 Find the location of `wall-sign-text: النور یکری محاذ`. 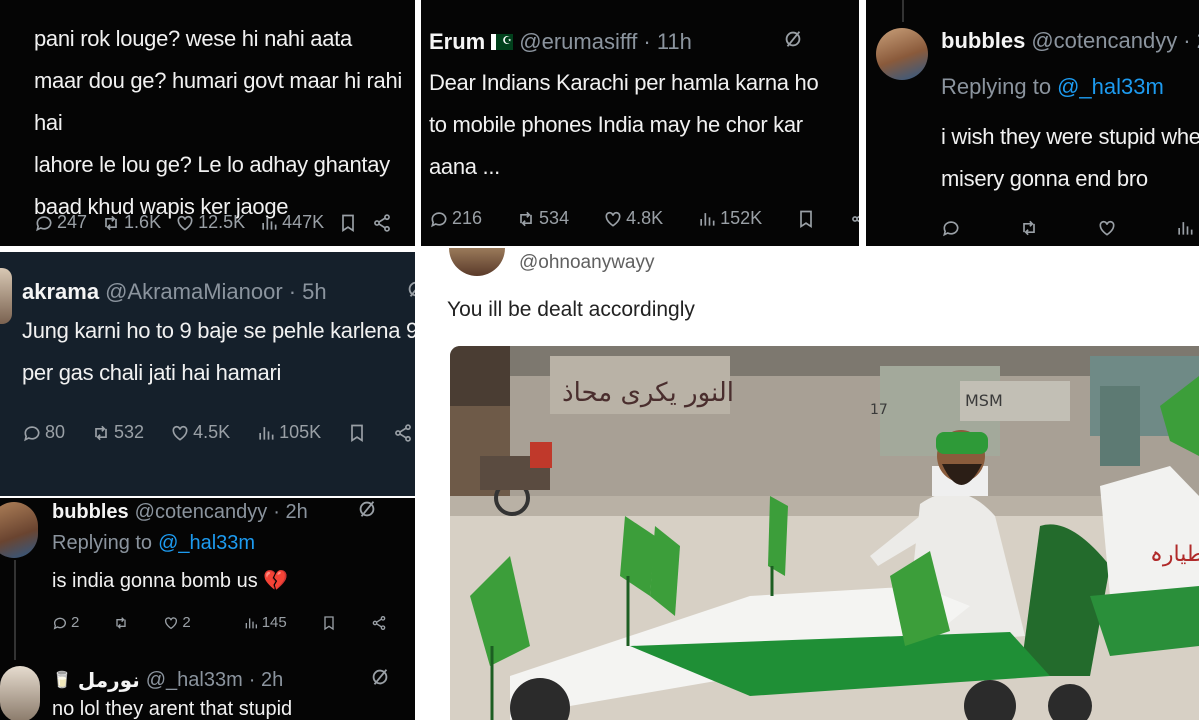

wall-sign-text: النور یکری محاذ is located at coordinates (648, 393).